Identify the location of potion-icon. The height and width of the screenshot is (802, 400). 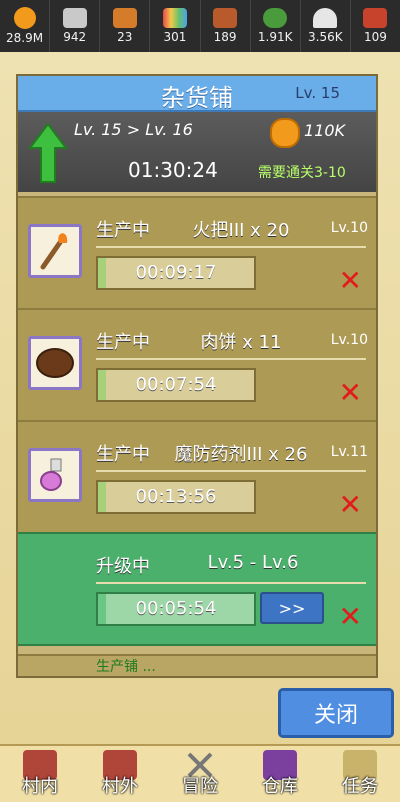
(51, 474).